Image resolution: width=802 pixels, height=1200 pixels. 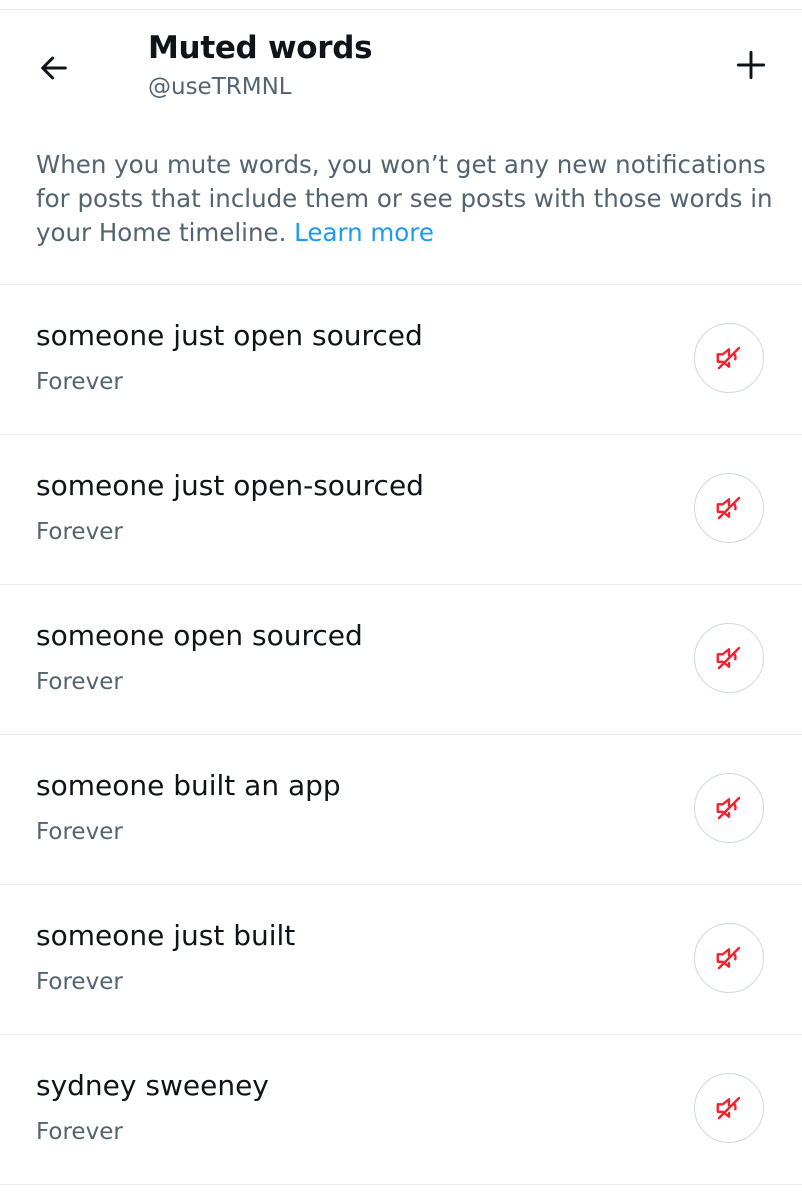 I want to click on back-button, so click(x=54, y=68).